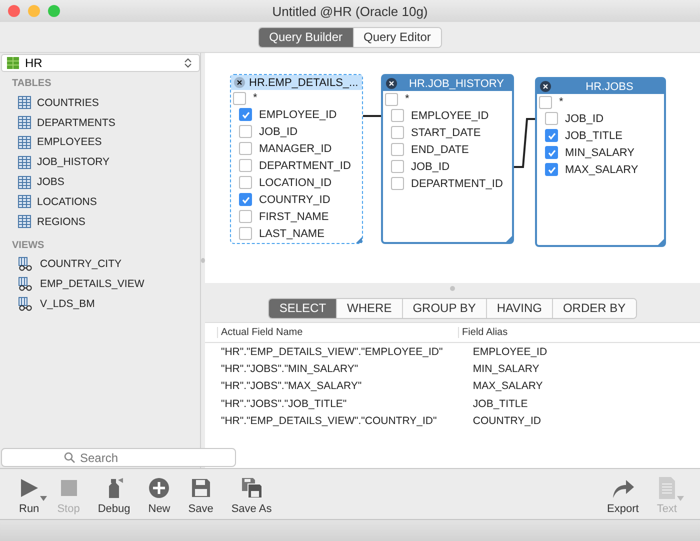  What do you see at coordinates (100, 264) in the screenshot?
I see `sidebar-item: COUNTRY_CITY` at bounding box center [100, 264].